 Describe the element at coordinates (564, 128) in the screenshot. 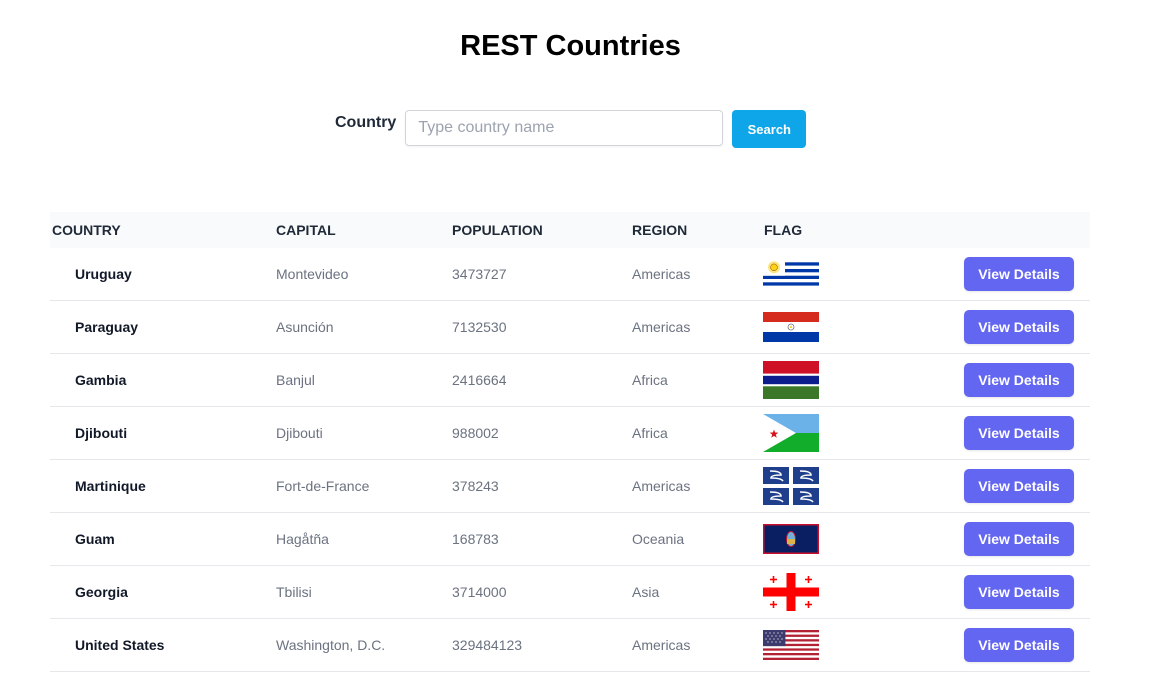

I see `country-search-input` at that location.